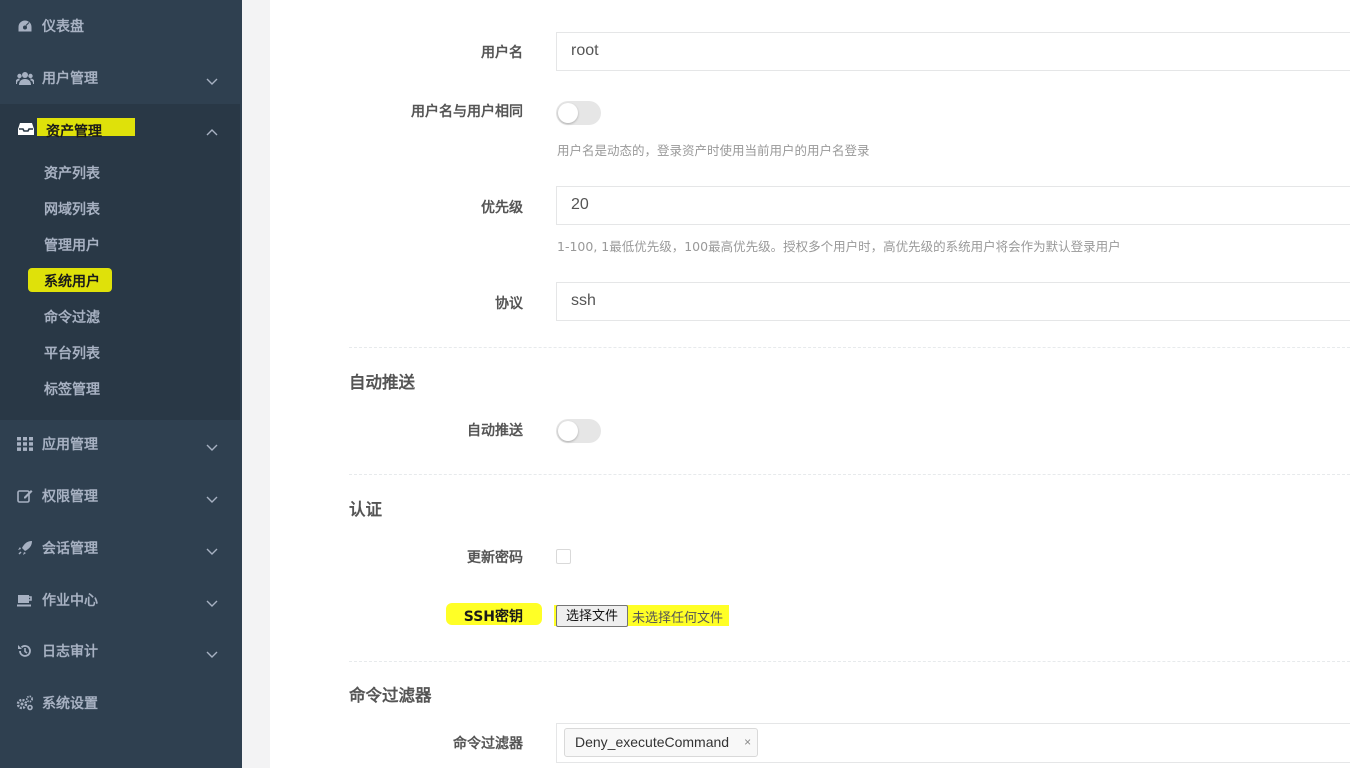  Describe the element at coordinates (25, 26) in the screenshot. I see `dashboard-icon` at that location.